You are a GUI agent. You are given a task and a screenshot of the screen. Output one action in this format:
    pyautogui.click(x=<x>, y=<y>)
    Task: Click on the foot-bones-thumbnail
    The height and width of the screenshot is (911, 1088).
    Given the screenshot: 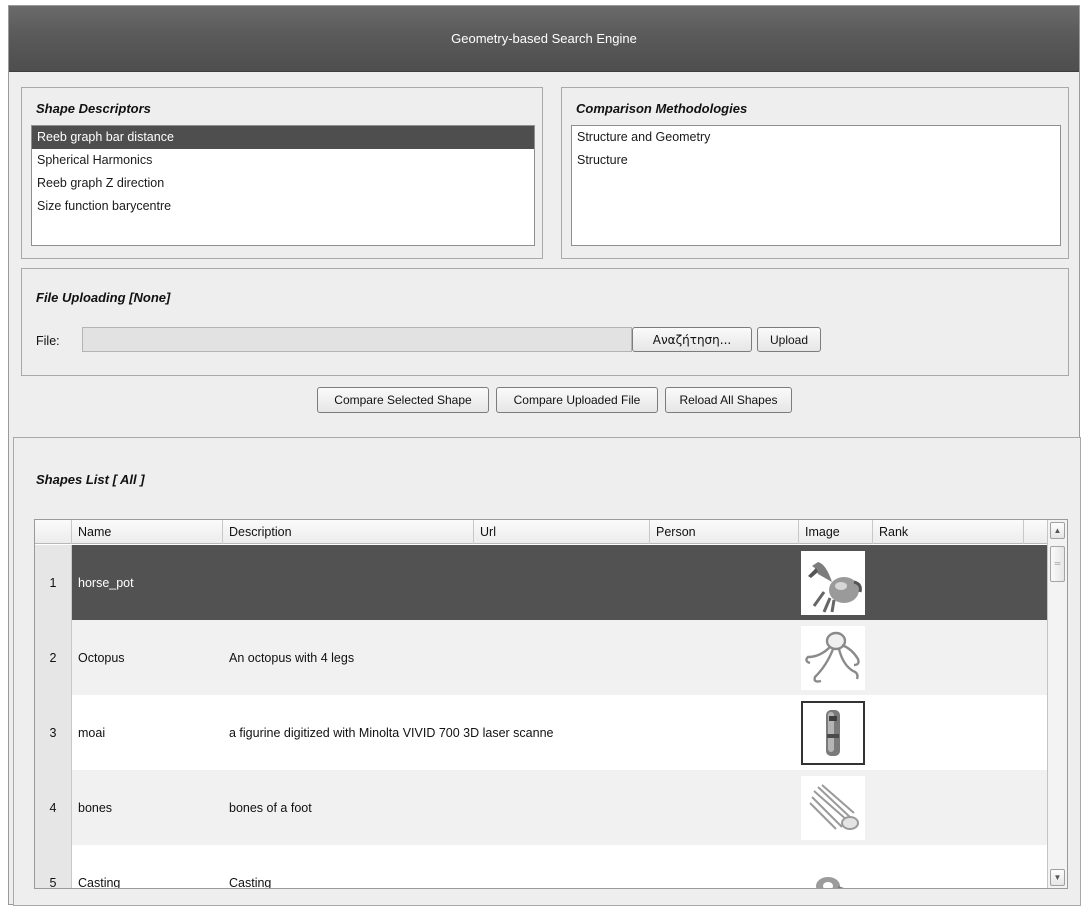 What is the action you would take?
    pyautogui.click(x=833, y=808)
    